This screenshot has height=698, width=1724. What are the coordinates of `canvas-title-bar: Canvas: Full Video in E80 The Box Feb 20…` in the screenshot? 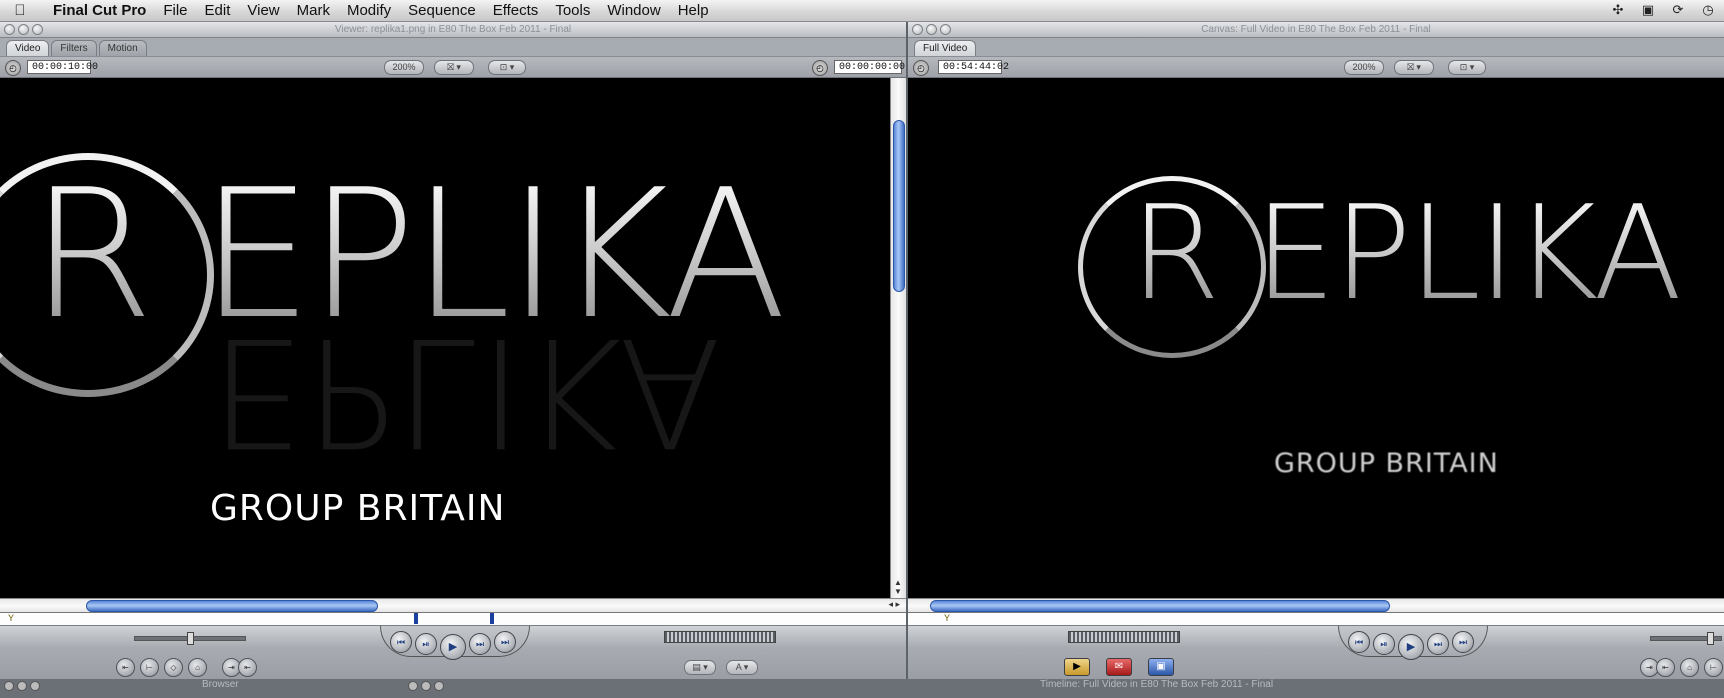 It's located at (1316, 30).